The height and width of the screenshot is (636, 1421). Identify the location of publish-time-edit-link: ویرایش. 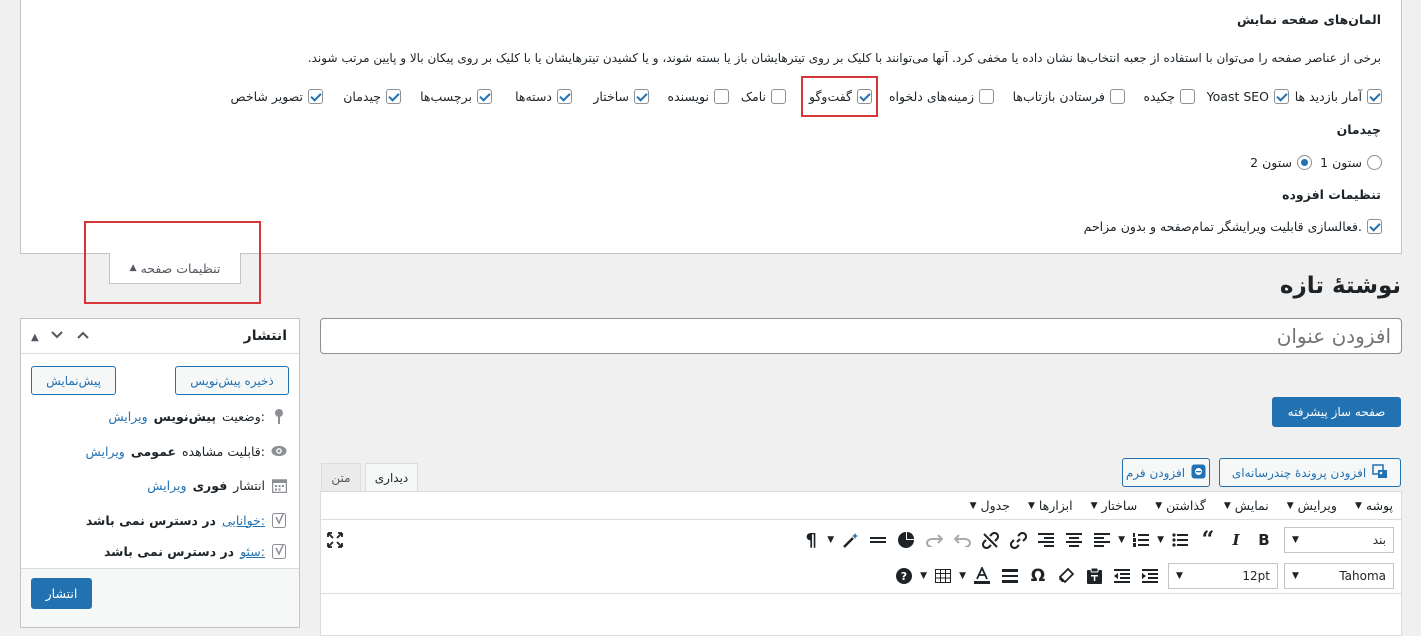
(166, 485).